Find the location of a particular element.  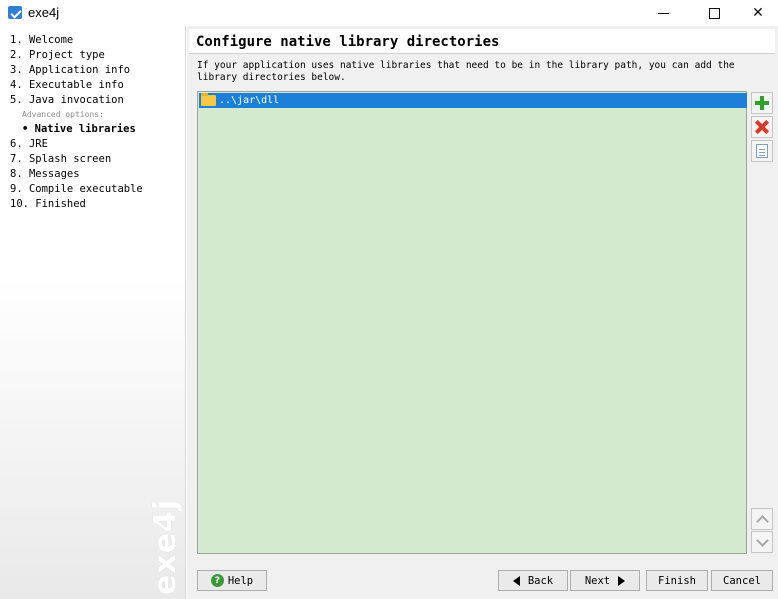

folder-icon is located at coordinates (208, 99).